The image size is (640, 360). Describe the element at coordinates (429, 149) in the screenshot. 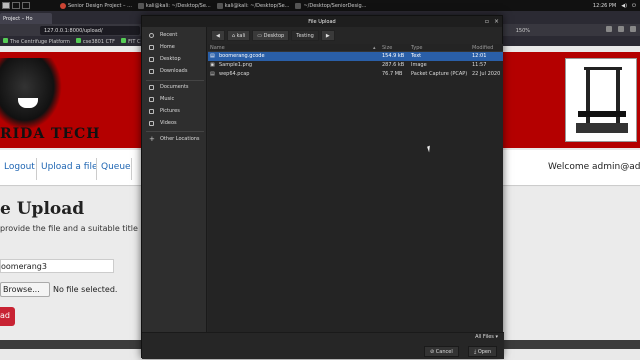

I see `mouse-cursor-icon` at that location.